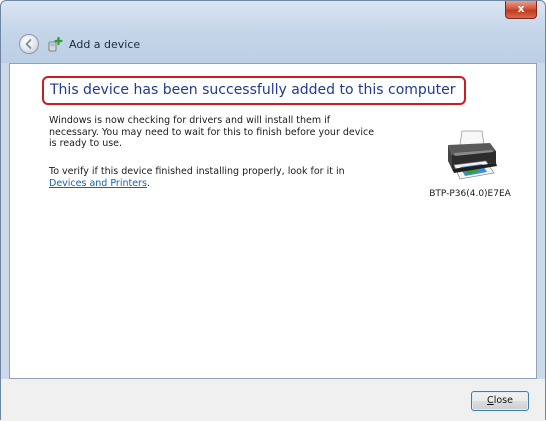  Describe the element at coordinates (105, 44) in the screenshot. I see `window-title: Add a device` at that location.